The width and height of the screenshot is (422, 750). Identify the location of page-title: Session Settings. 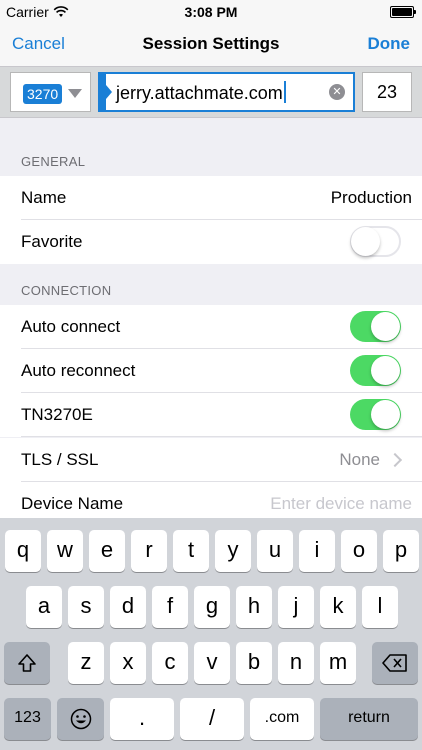
(211, 43).